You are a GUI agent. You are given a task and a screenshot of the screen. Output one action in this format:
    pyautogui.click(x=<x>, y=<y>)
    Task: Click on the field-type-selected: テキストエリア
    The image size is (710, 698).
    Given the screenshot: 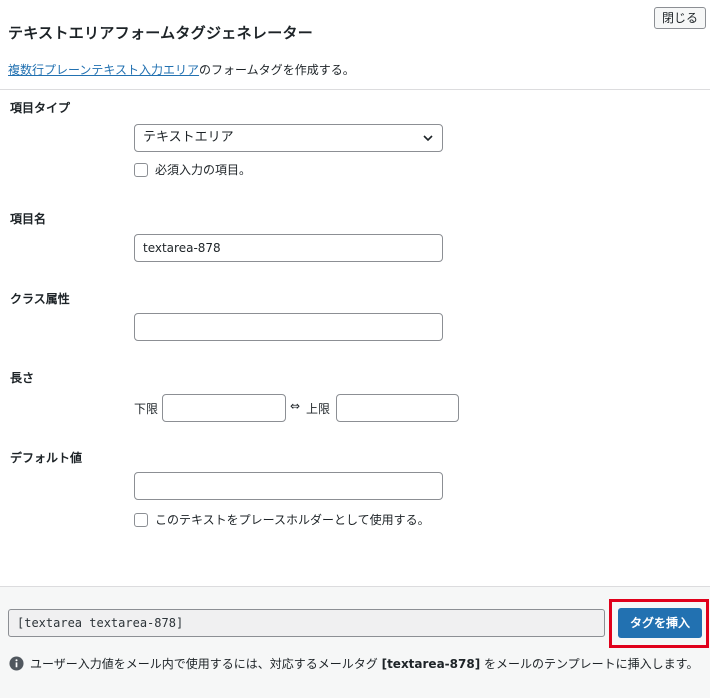 What is the action you would take?
    pyautogui.click(x=188, y=137)
    